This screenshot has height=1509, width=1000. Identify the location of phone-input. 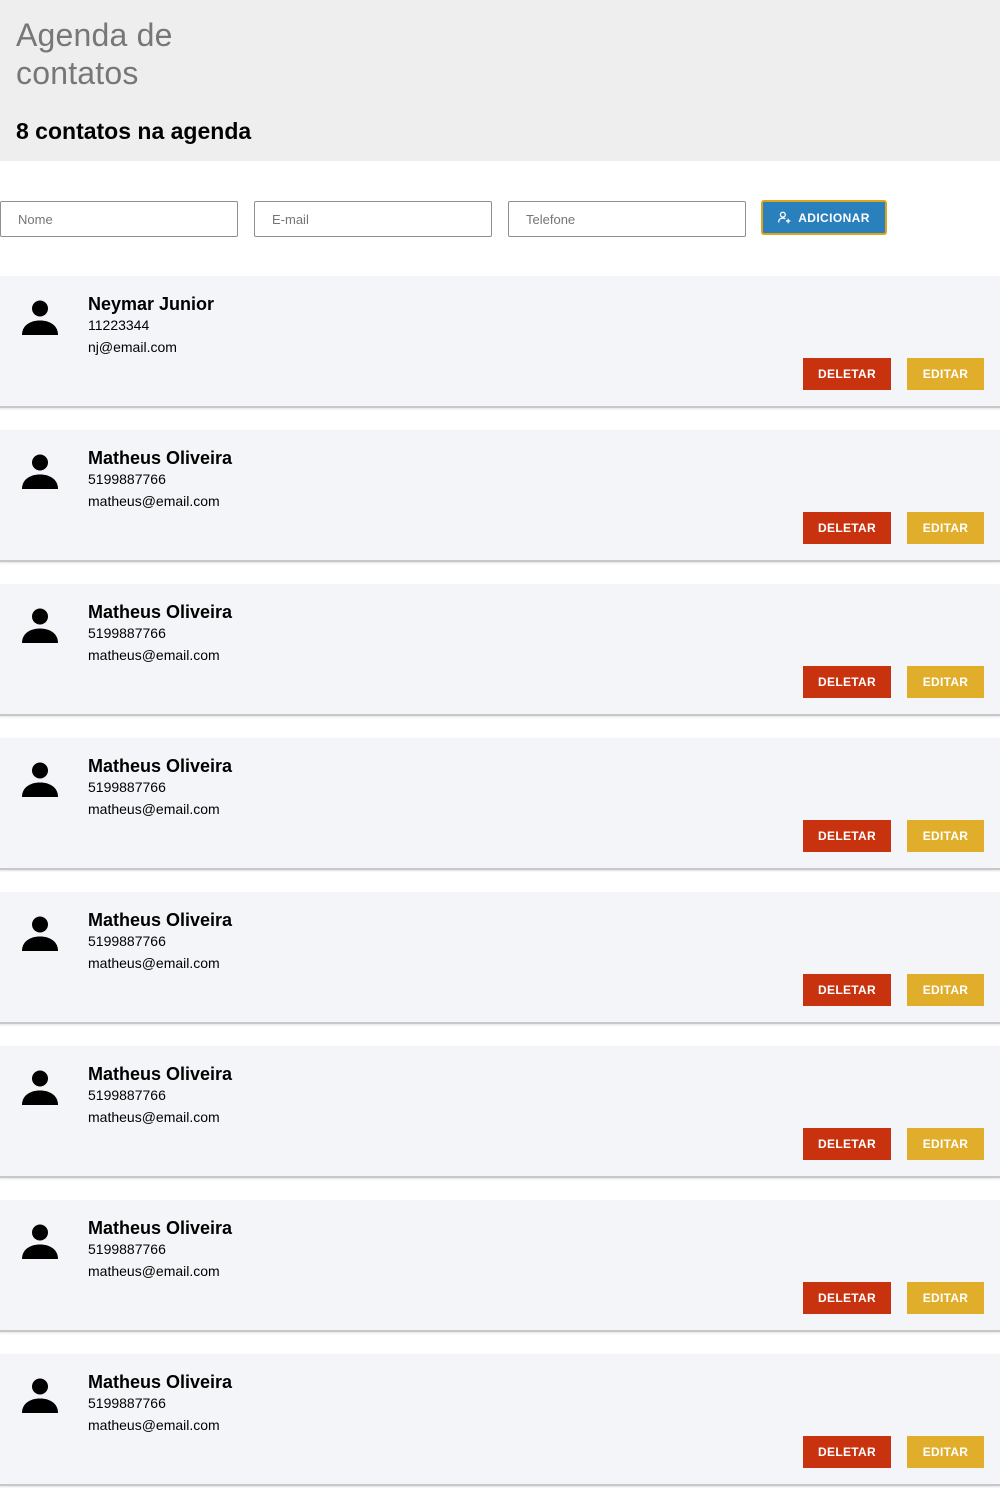
(627, 219).